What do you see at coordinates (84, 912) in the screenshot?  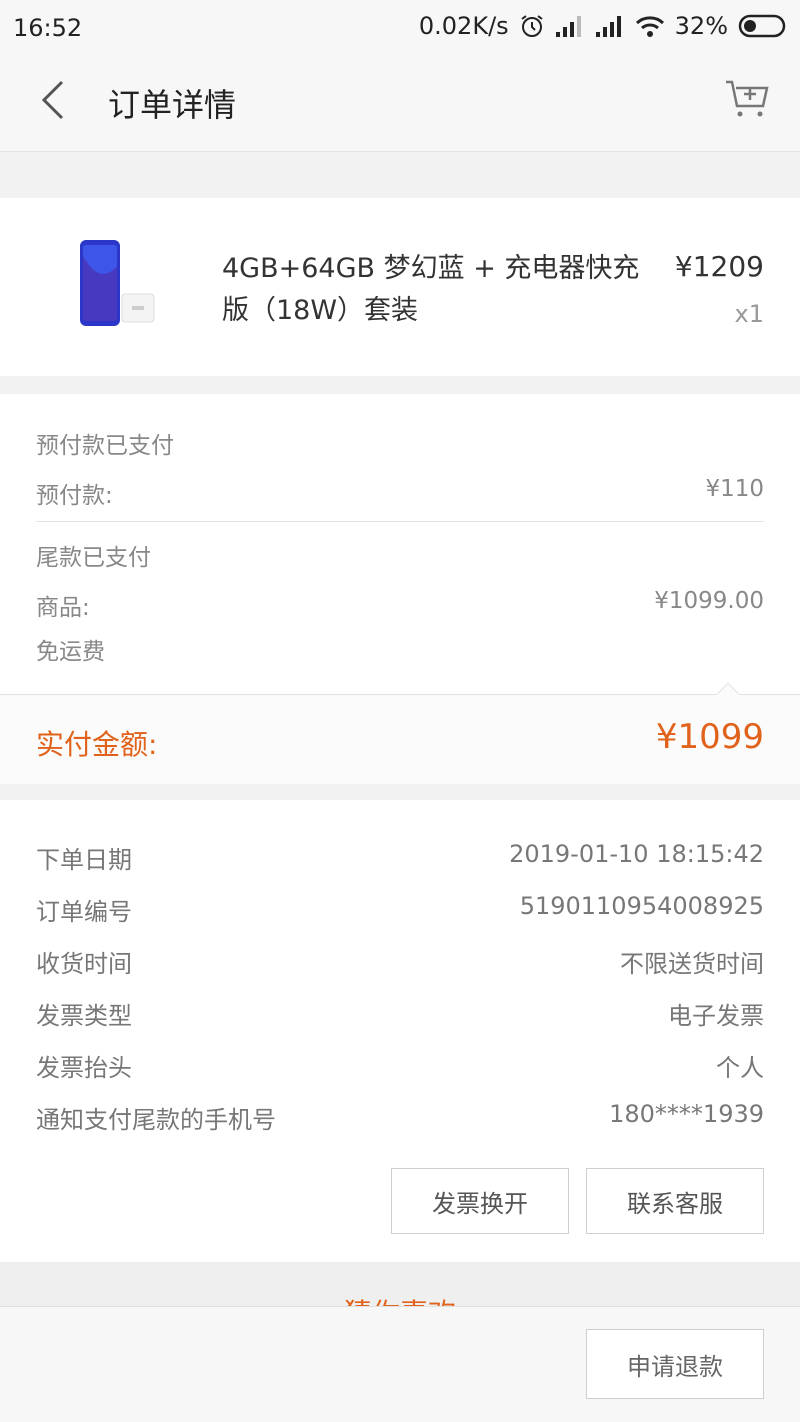 I see `info-label: 订单编号` at bounding box center [84, 912].